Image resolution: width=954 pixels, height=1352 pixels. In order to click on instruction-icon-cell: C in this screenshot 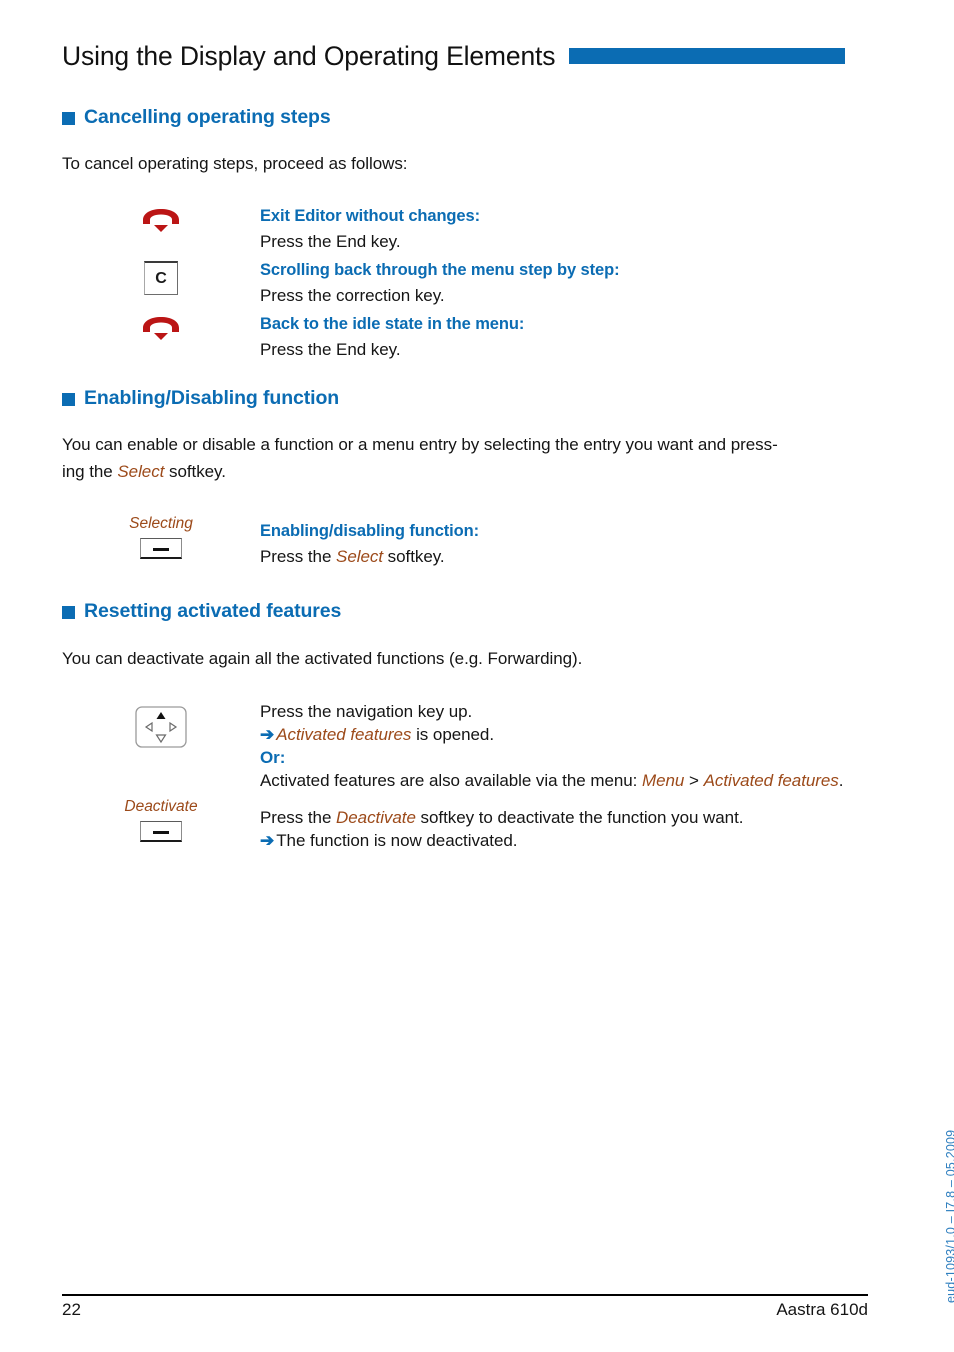, I will do `click(161, 277)`.